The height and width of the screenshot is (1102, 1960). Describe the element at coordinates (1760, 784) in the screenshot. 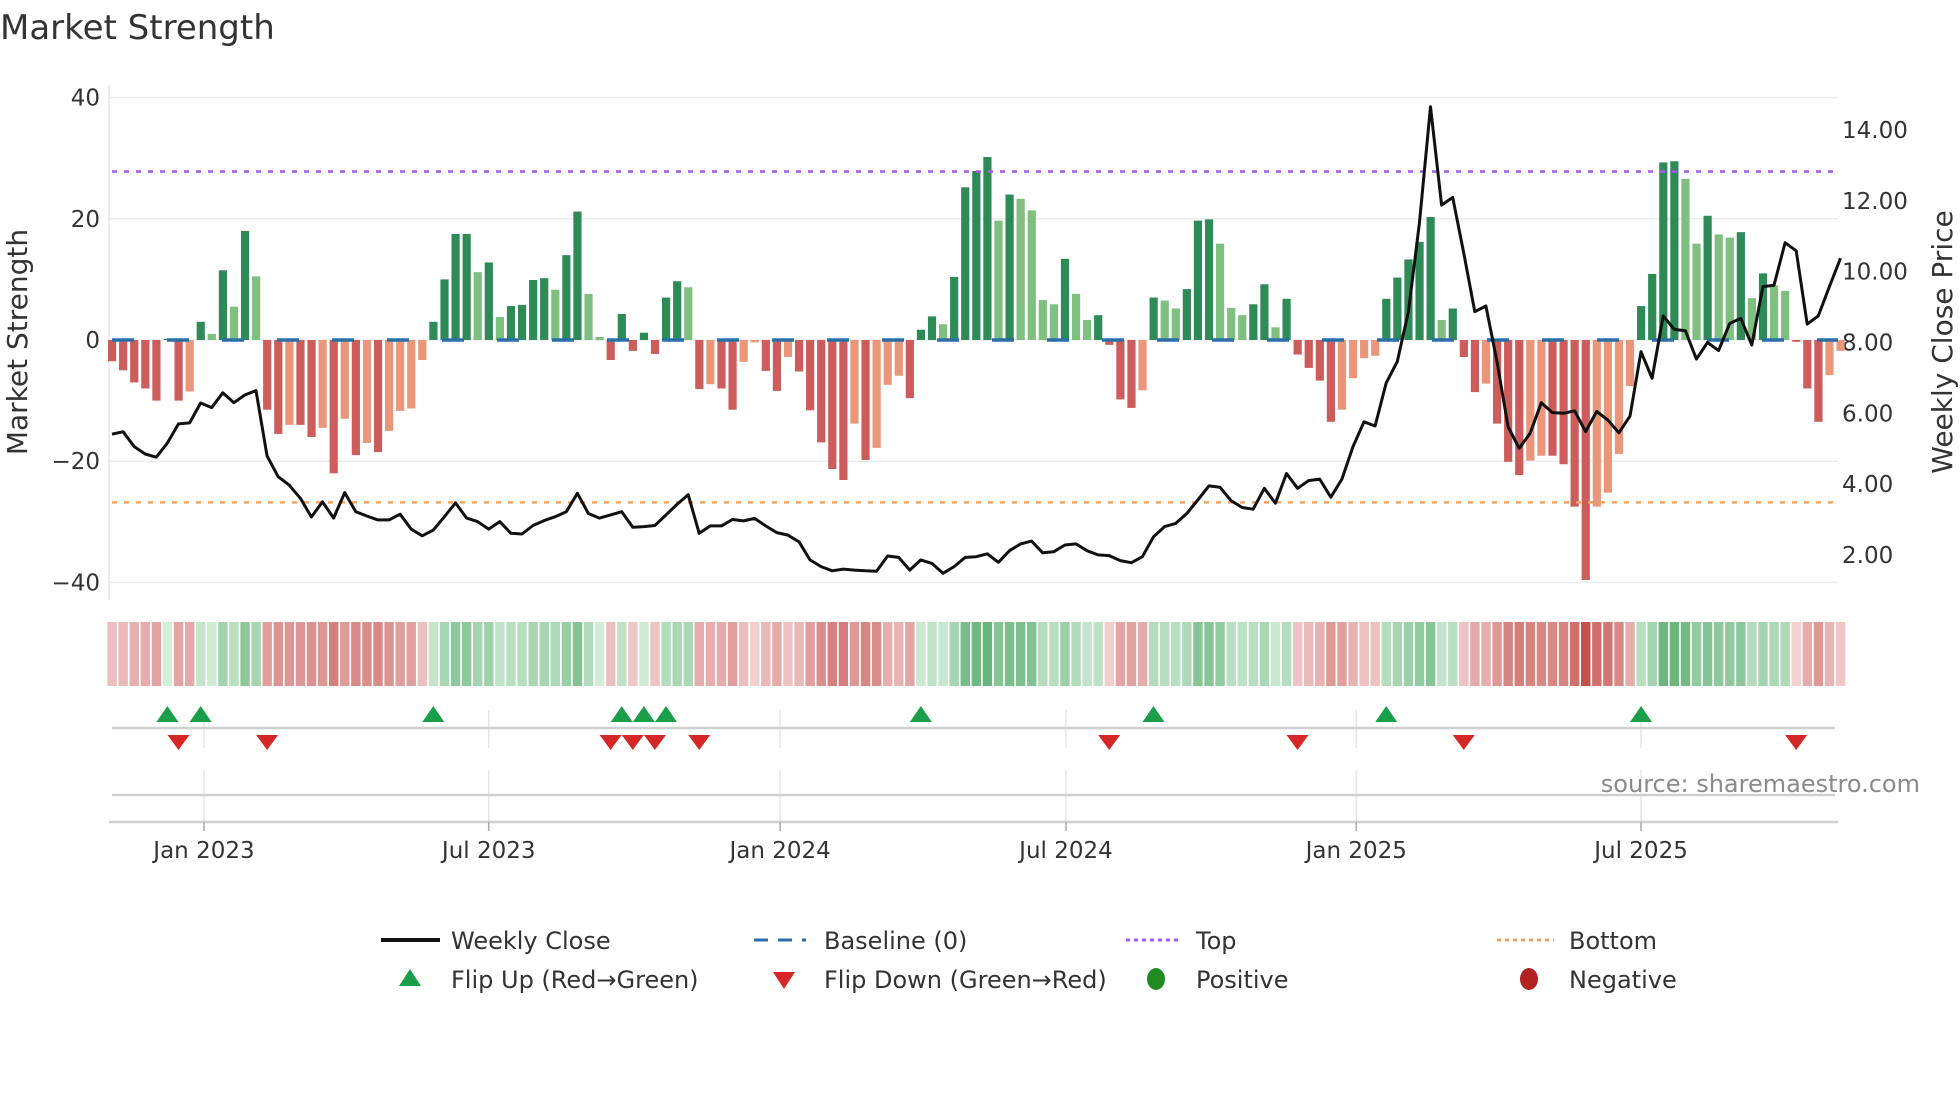

I see `source-label: source: sharemaestro.com` at that location.